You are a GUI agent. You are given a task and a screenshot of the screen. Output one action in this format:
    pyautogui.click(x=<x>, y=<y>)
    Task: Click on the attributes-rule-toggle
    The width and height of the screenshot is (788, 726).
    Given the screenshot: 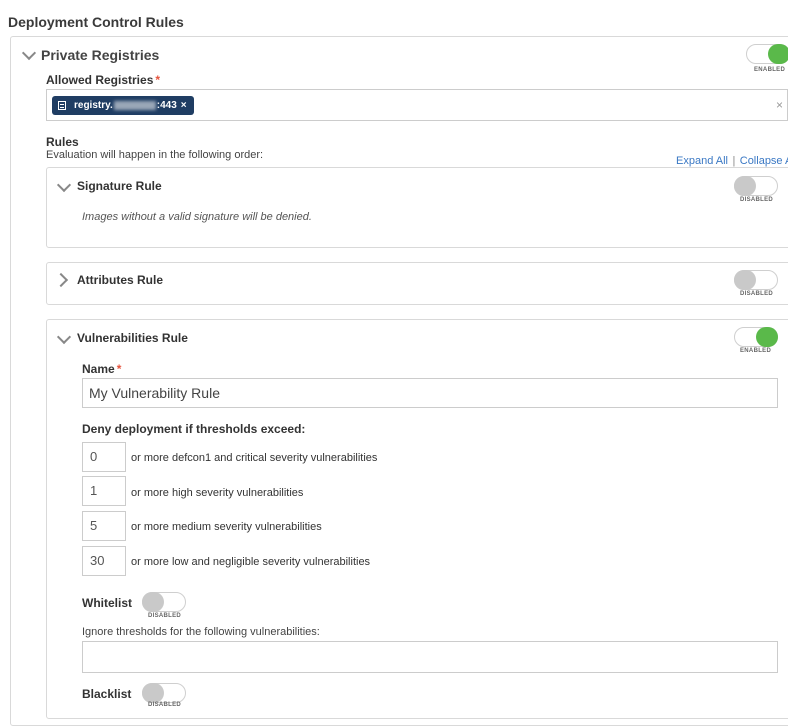 What is the action you would take?
    pyautogui.click(x=756, y=280)
    